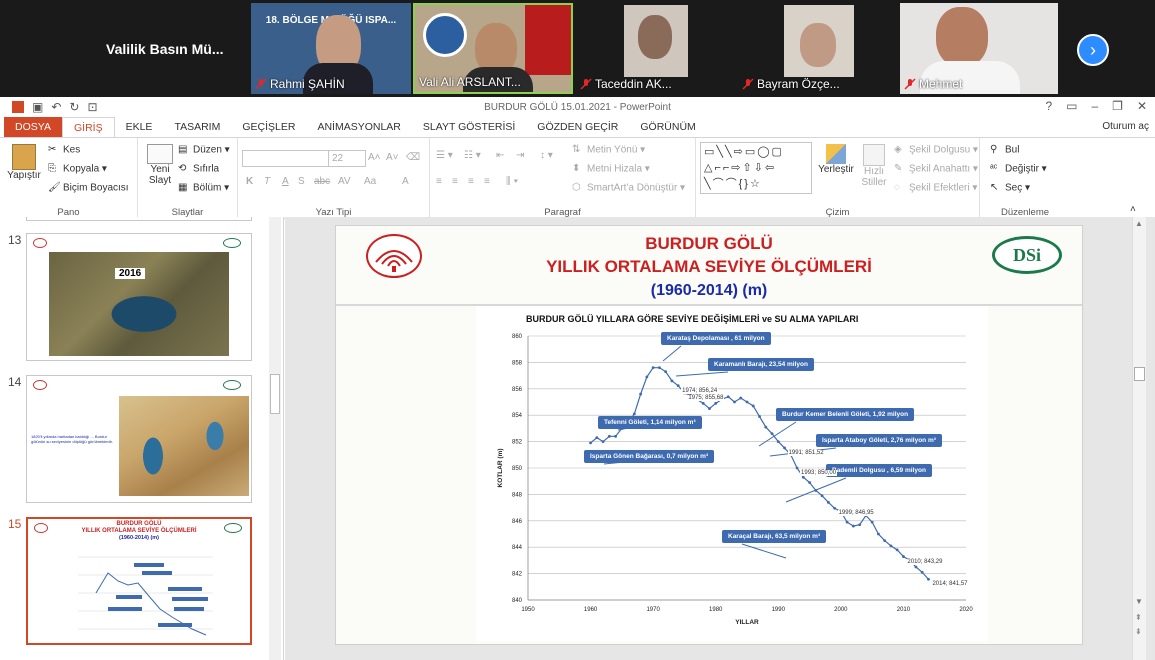 The width and height of the screenshot is (1155, 660). What do you see at coordinates (1093, 50) in the screenshot?
I see `chevron-right-icon: ›` at bounding box center [1093, 50].